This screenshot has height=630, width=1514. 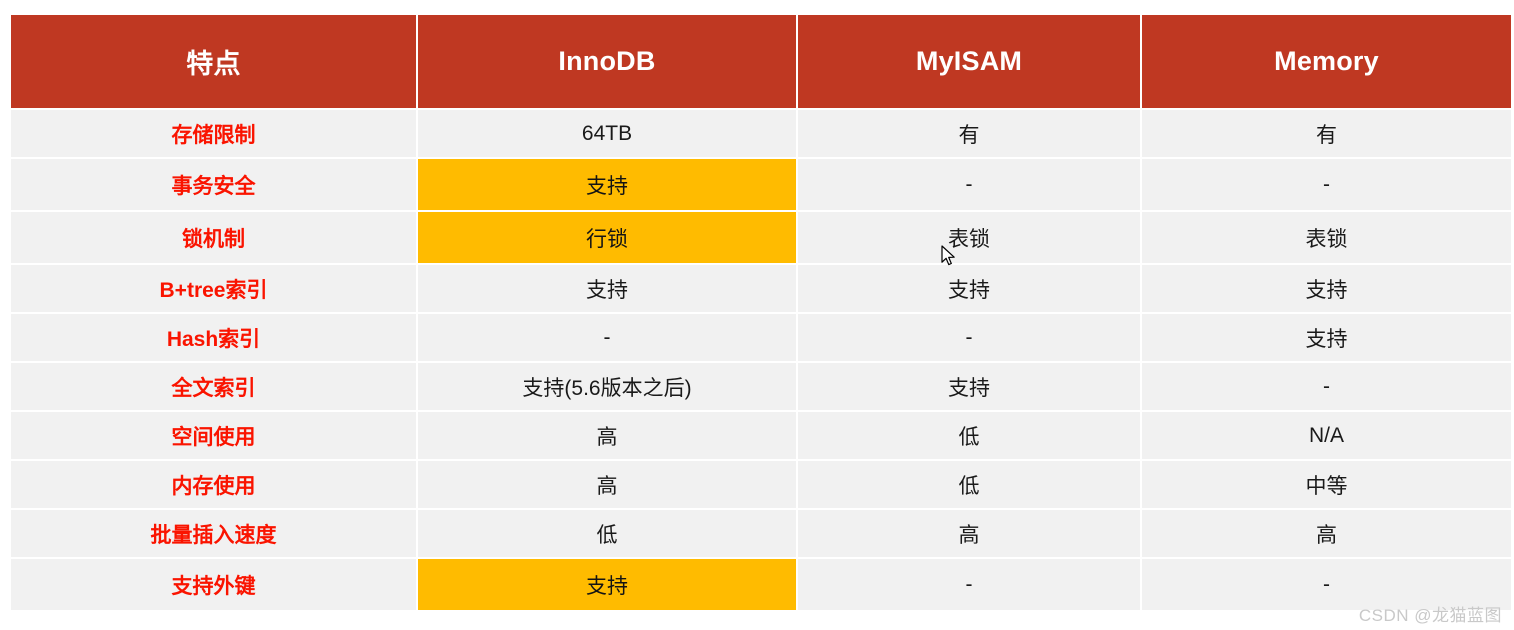 I want to click on cell-memory: 高, so click(x=1326, y=533).